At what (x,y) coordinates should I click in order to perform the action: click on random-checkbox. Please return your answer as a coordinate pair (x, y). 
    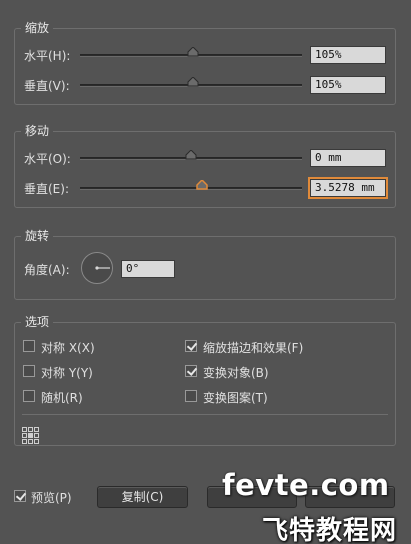
    Looking at the image, I should click on (29, 396).